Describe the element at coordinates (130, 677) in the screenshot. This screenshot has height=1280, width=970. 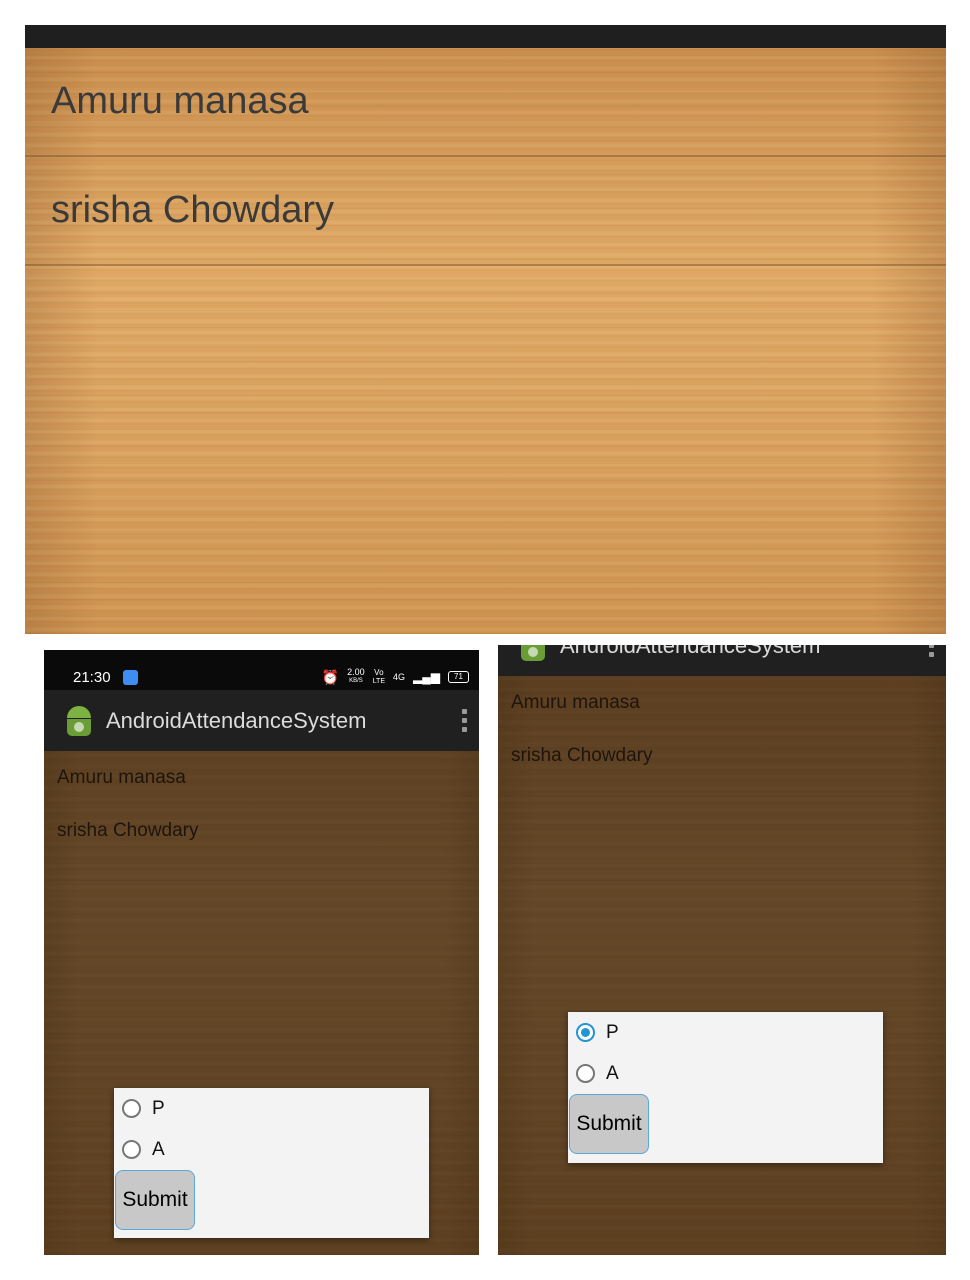
I see `notification-app-icon` at that location.